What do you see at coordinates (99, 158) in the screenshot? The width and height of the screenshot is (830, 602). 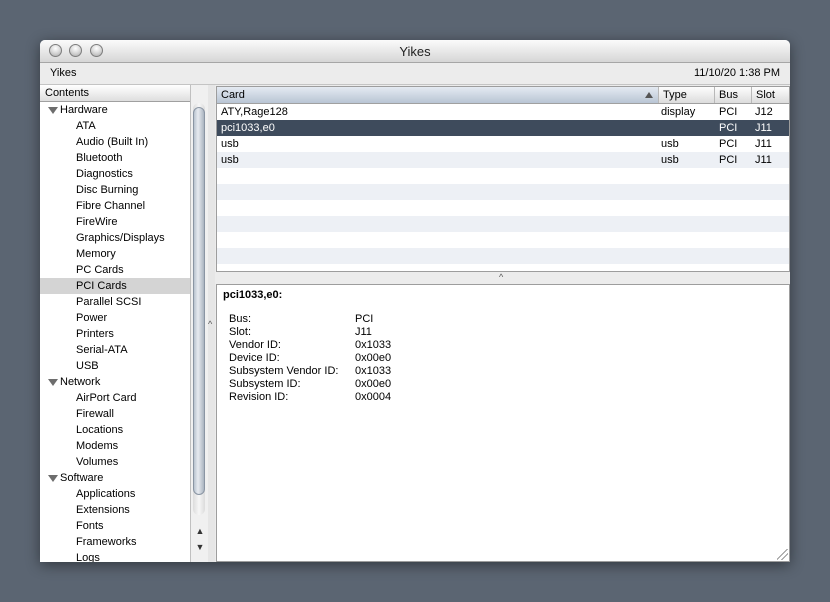 I see `sidebar-item-label: Bluetooth` at bounding box center [99, 158].